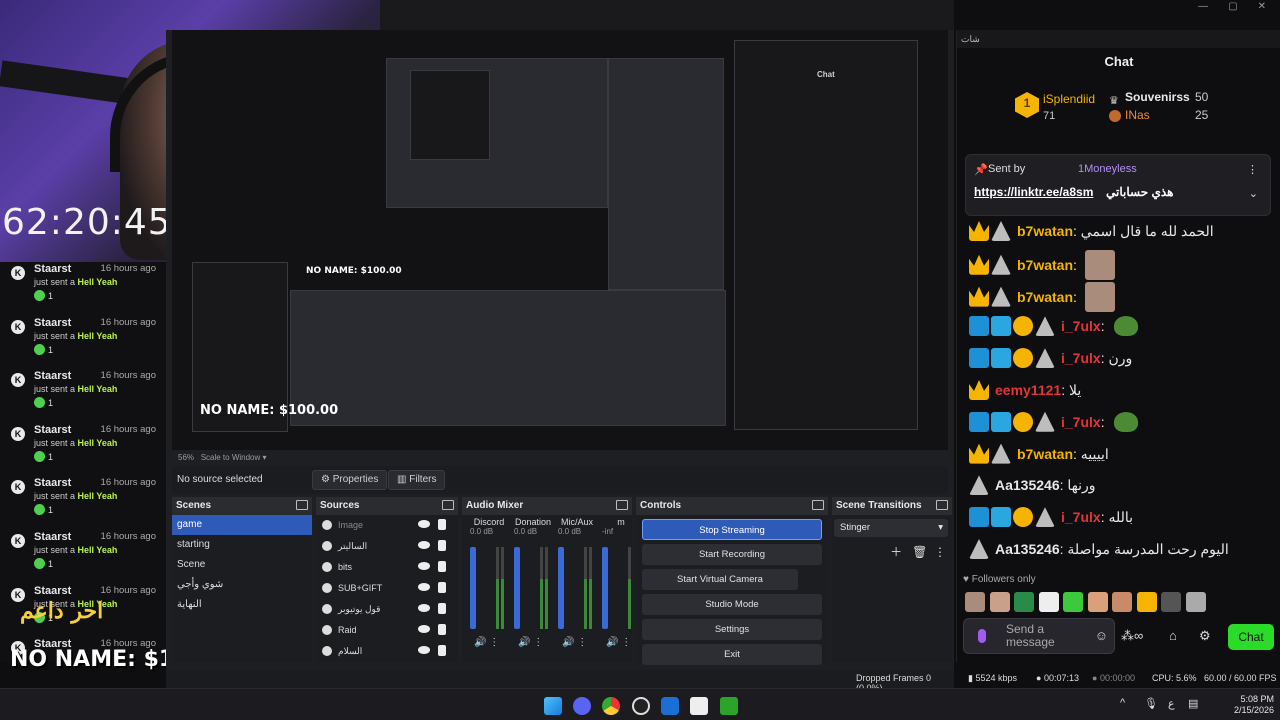 The image size is (1280, 720). I want to click on source-item: السلام, so click(387, 651).